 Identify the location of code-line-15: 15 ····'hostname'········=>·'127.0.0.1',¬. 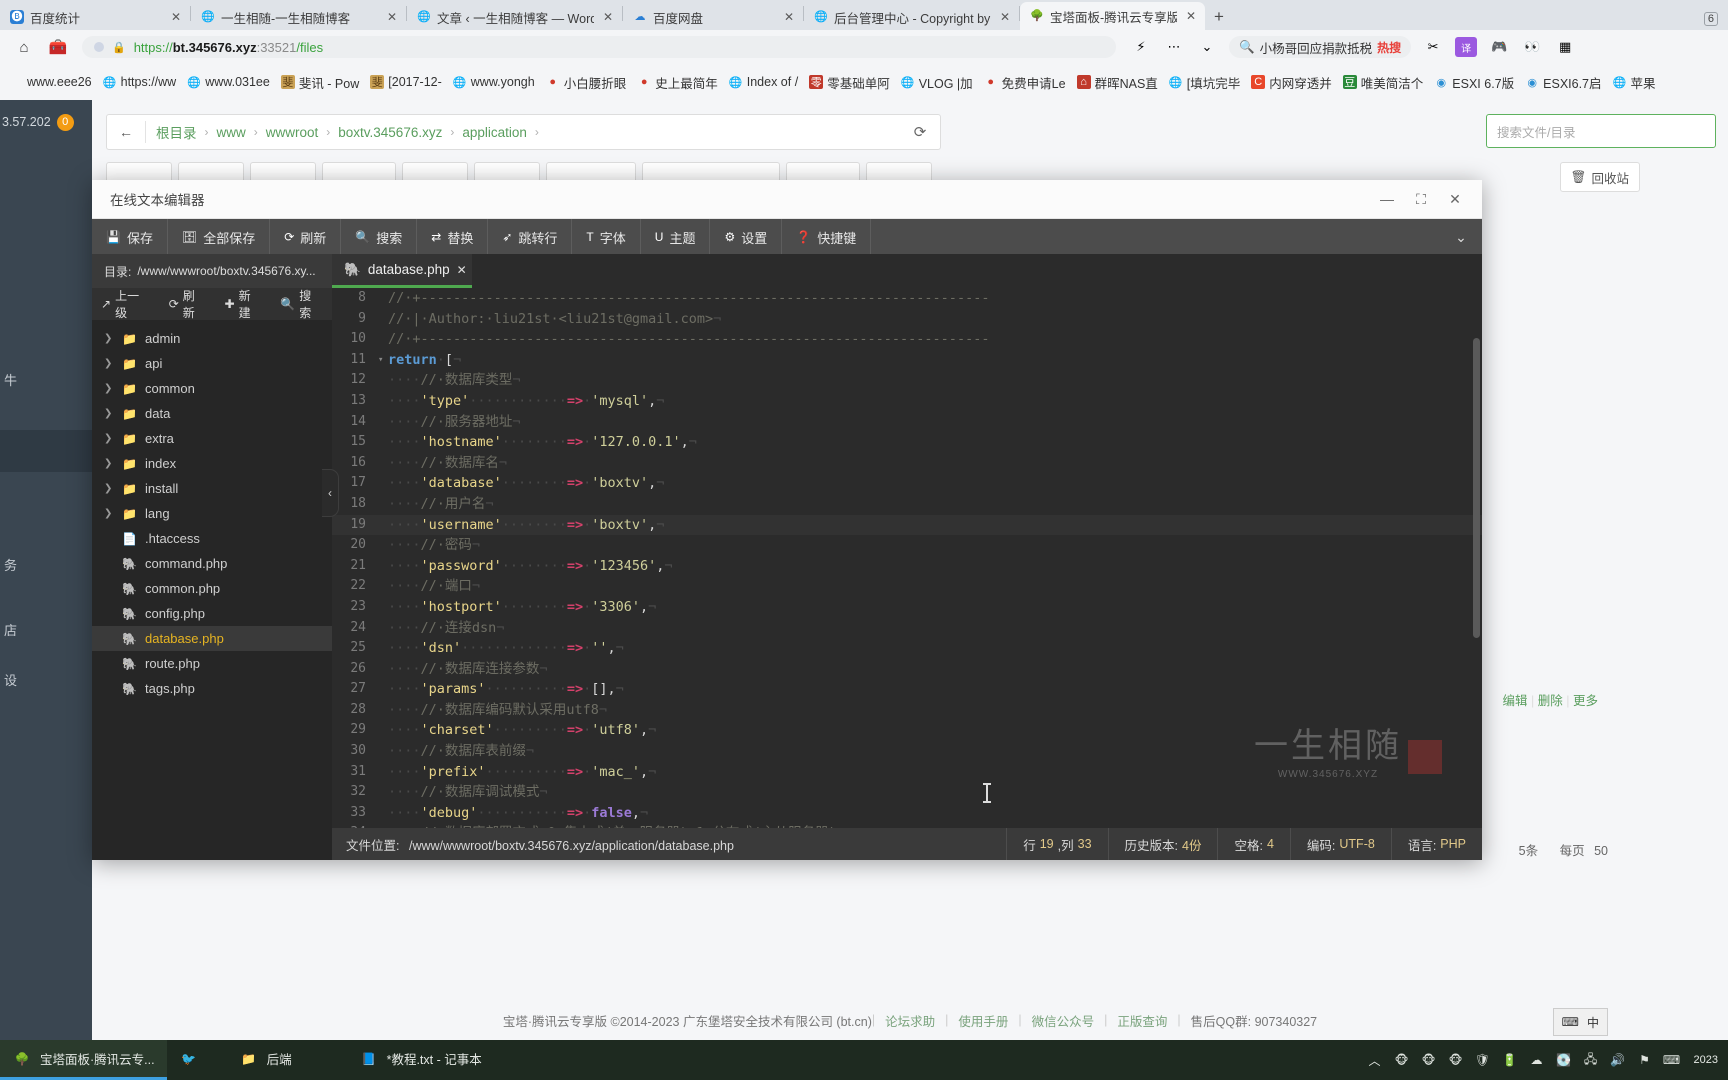
(907, 442).